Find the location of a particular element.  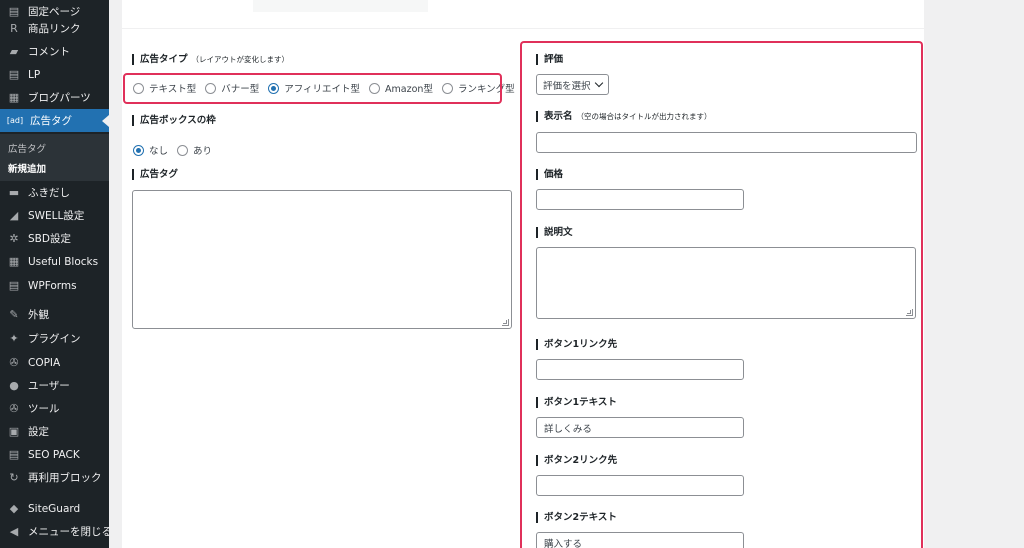

sidebar-item-label: COPIA is located at coordinates (44, 362).